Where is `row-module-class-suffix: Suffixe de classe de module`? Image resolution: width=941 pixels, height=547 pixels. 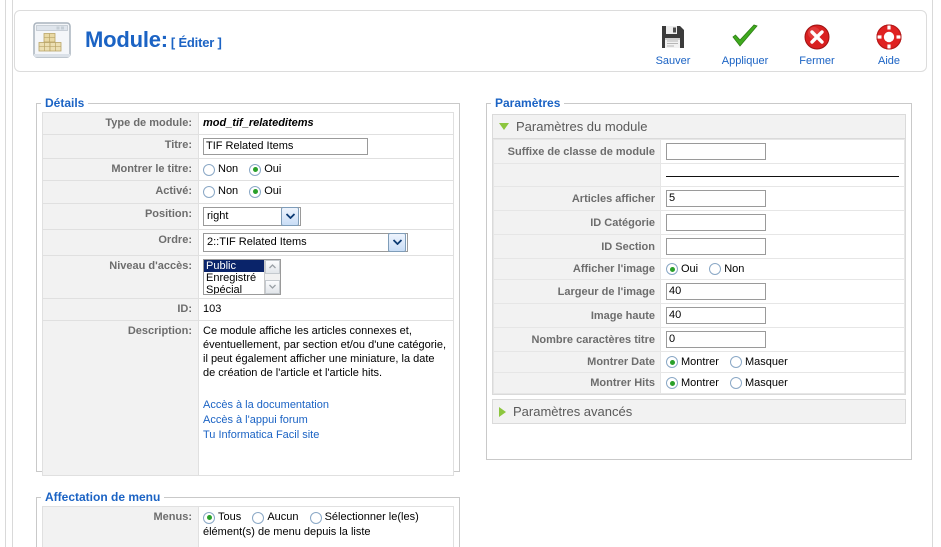 row-module-class-suffix: Suffixe de classe de module is located at coordinates (699, 151).